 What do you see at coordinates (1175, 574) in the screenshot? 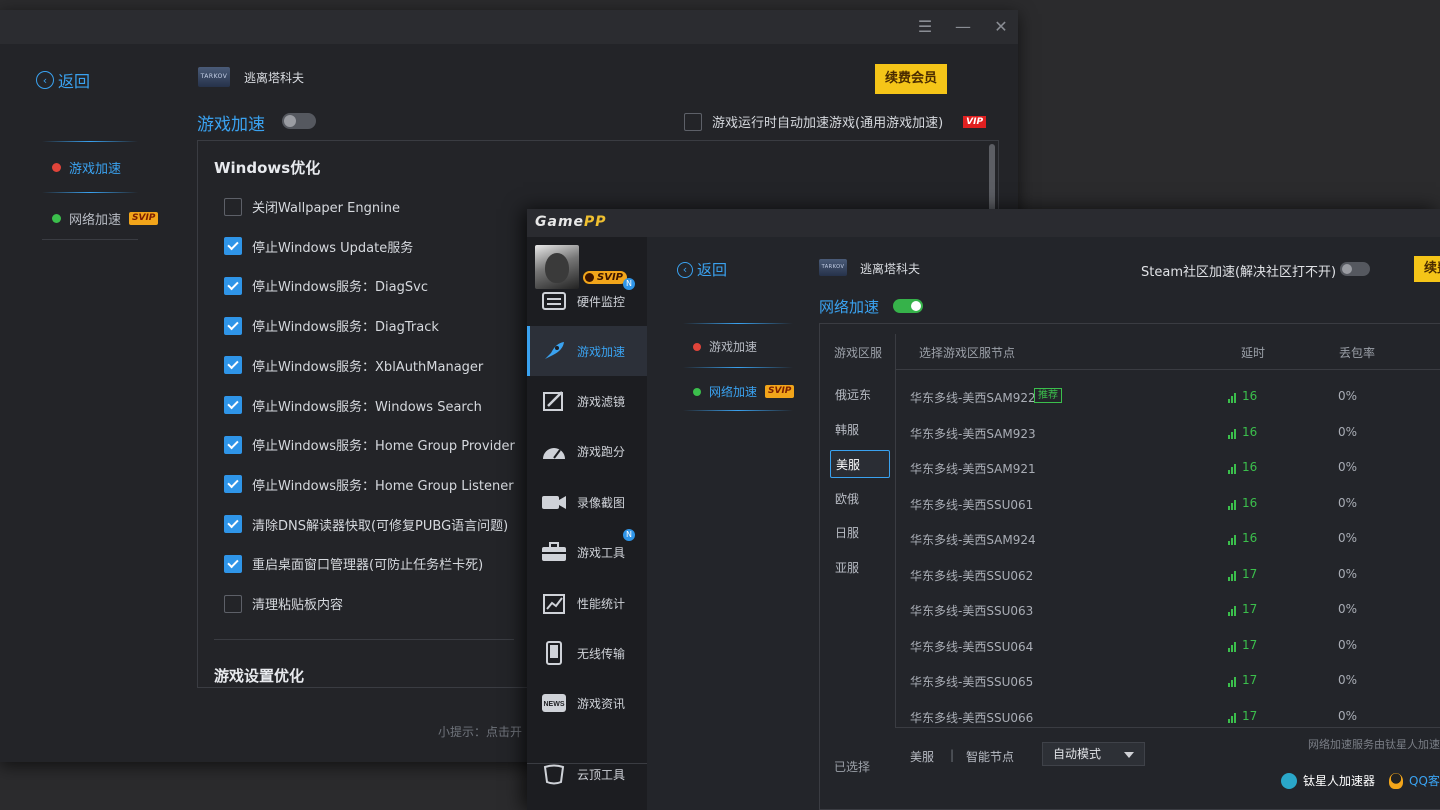
I see `table-row: 华东多线-美西SSU062 17 0%` at bounding box center [1175, 574].